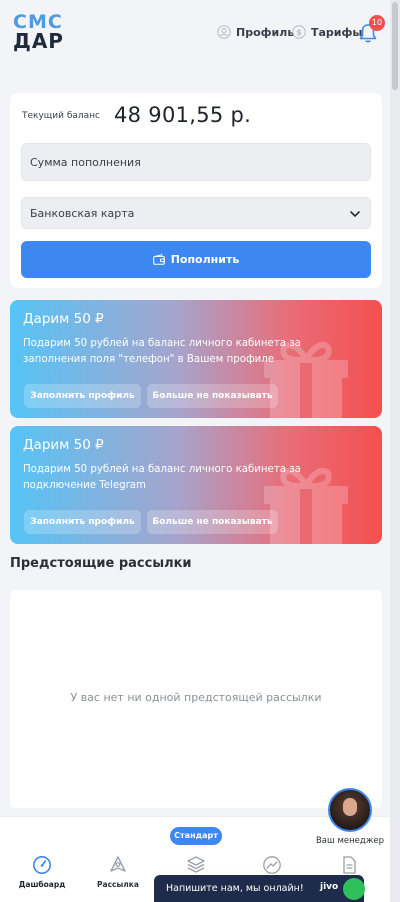  What do you see at coordinates (118, 875) in the screenshot?
I see `nav-item-mailing: Рассылка` at bounding box center [118, 875].